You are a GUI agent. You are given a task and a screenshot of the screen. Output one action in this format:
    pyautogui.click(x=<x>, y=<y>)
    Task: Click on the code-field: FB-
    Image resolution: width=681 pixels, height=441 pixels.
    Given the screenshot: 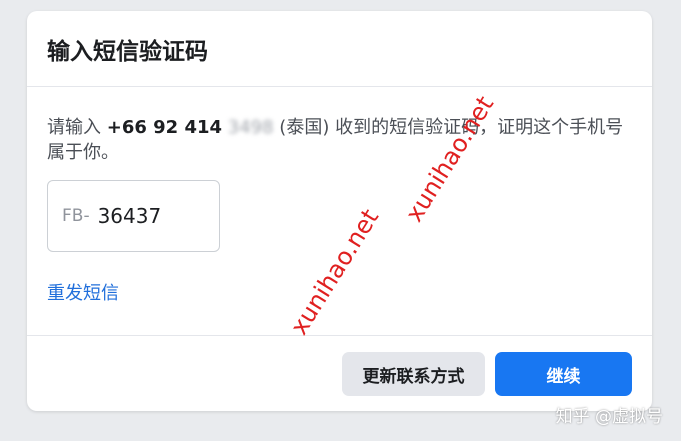 What is the action you would take?
    pyautogui.click(x=133, y=216)
    